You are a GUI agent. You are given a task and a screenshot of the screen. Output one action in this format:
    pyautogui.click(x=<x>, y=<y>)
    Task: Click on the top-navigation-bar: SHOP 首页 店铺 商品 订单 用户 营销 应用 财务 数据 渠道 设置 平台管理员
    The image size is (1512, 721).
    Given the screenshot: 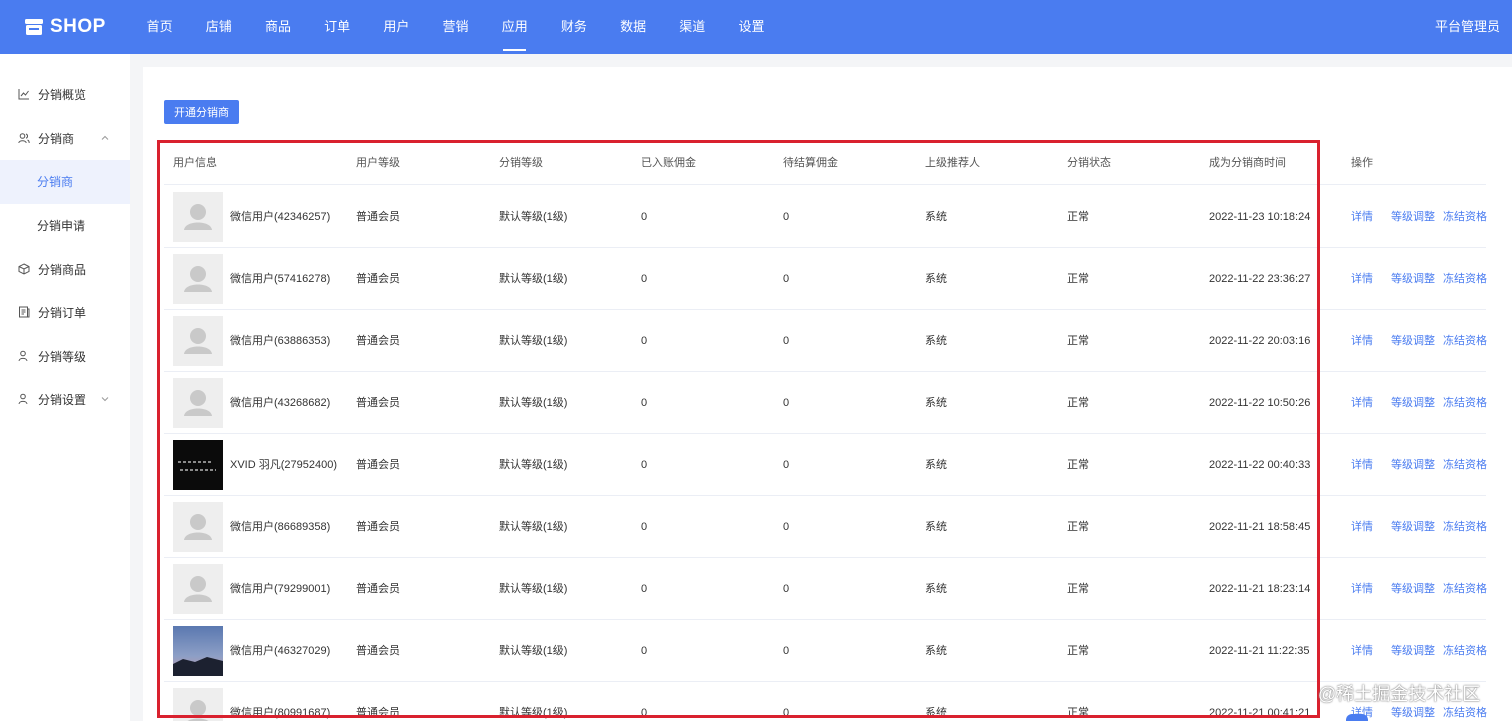 What is the action you would take?
    pyautogui.click(x=756, y=27)
    